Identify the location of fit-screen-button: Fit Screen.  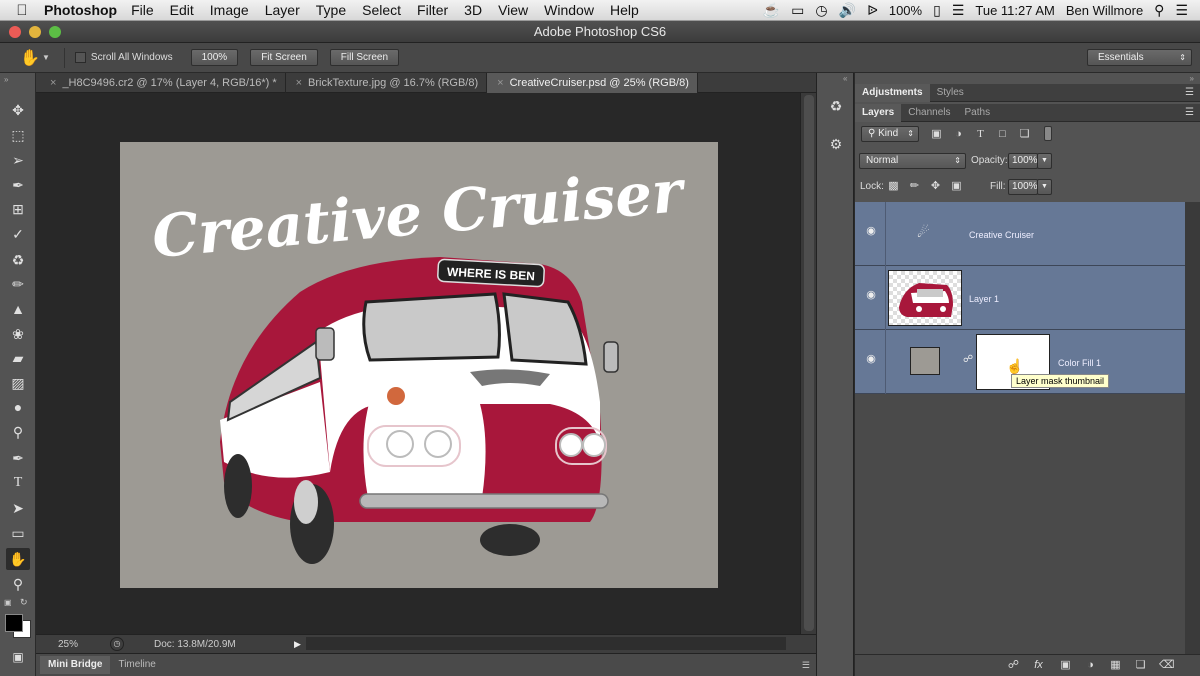
(284, 57).